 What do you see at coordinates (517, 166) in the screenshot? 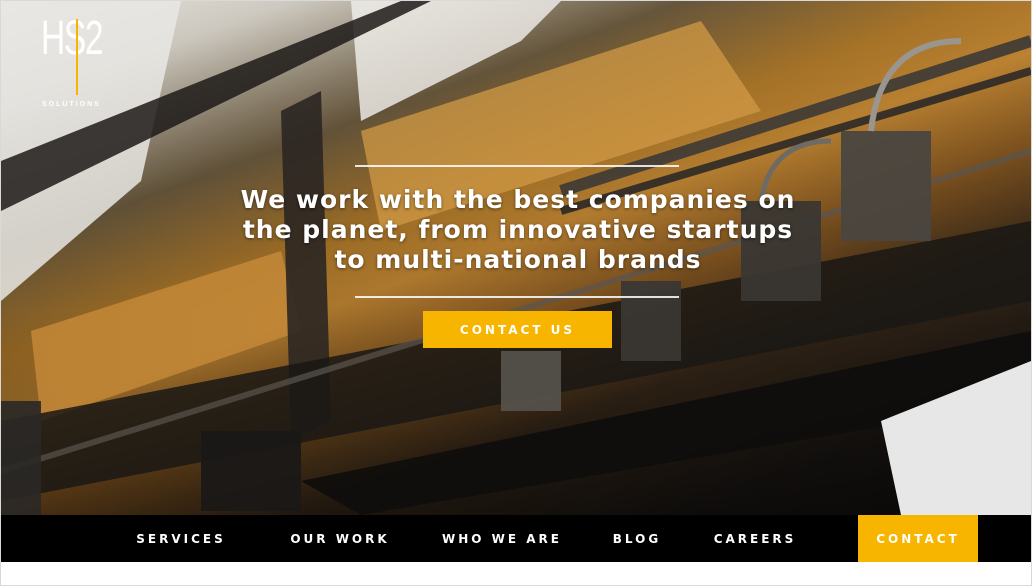
I see `headline-top-rule` at bounding box center [517, 166].